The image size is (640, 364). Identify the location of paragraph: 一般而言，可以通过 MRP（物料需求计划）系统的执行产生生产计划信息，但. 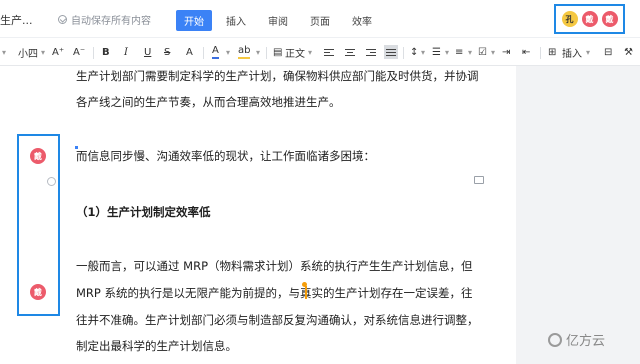
(274, 266).